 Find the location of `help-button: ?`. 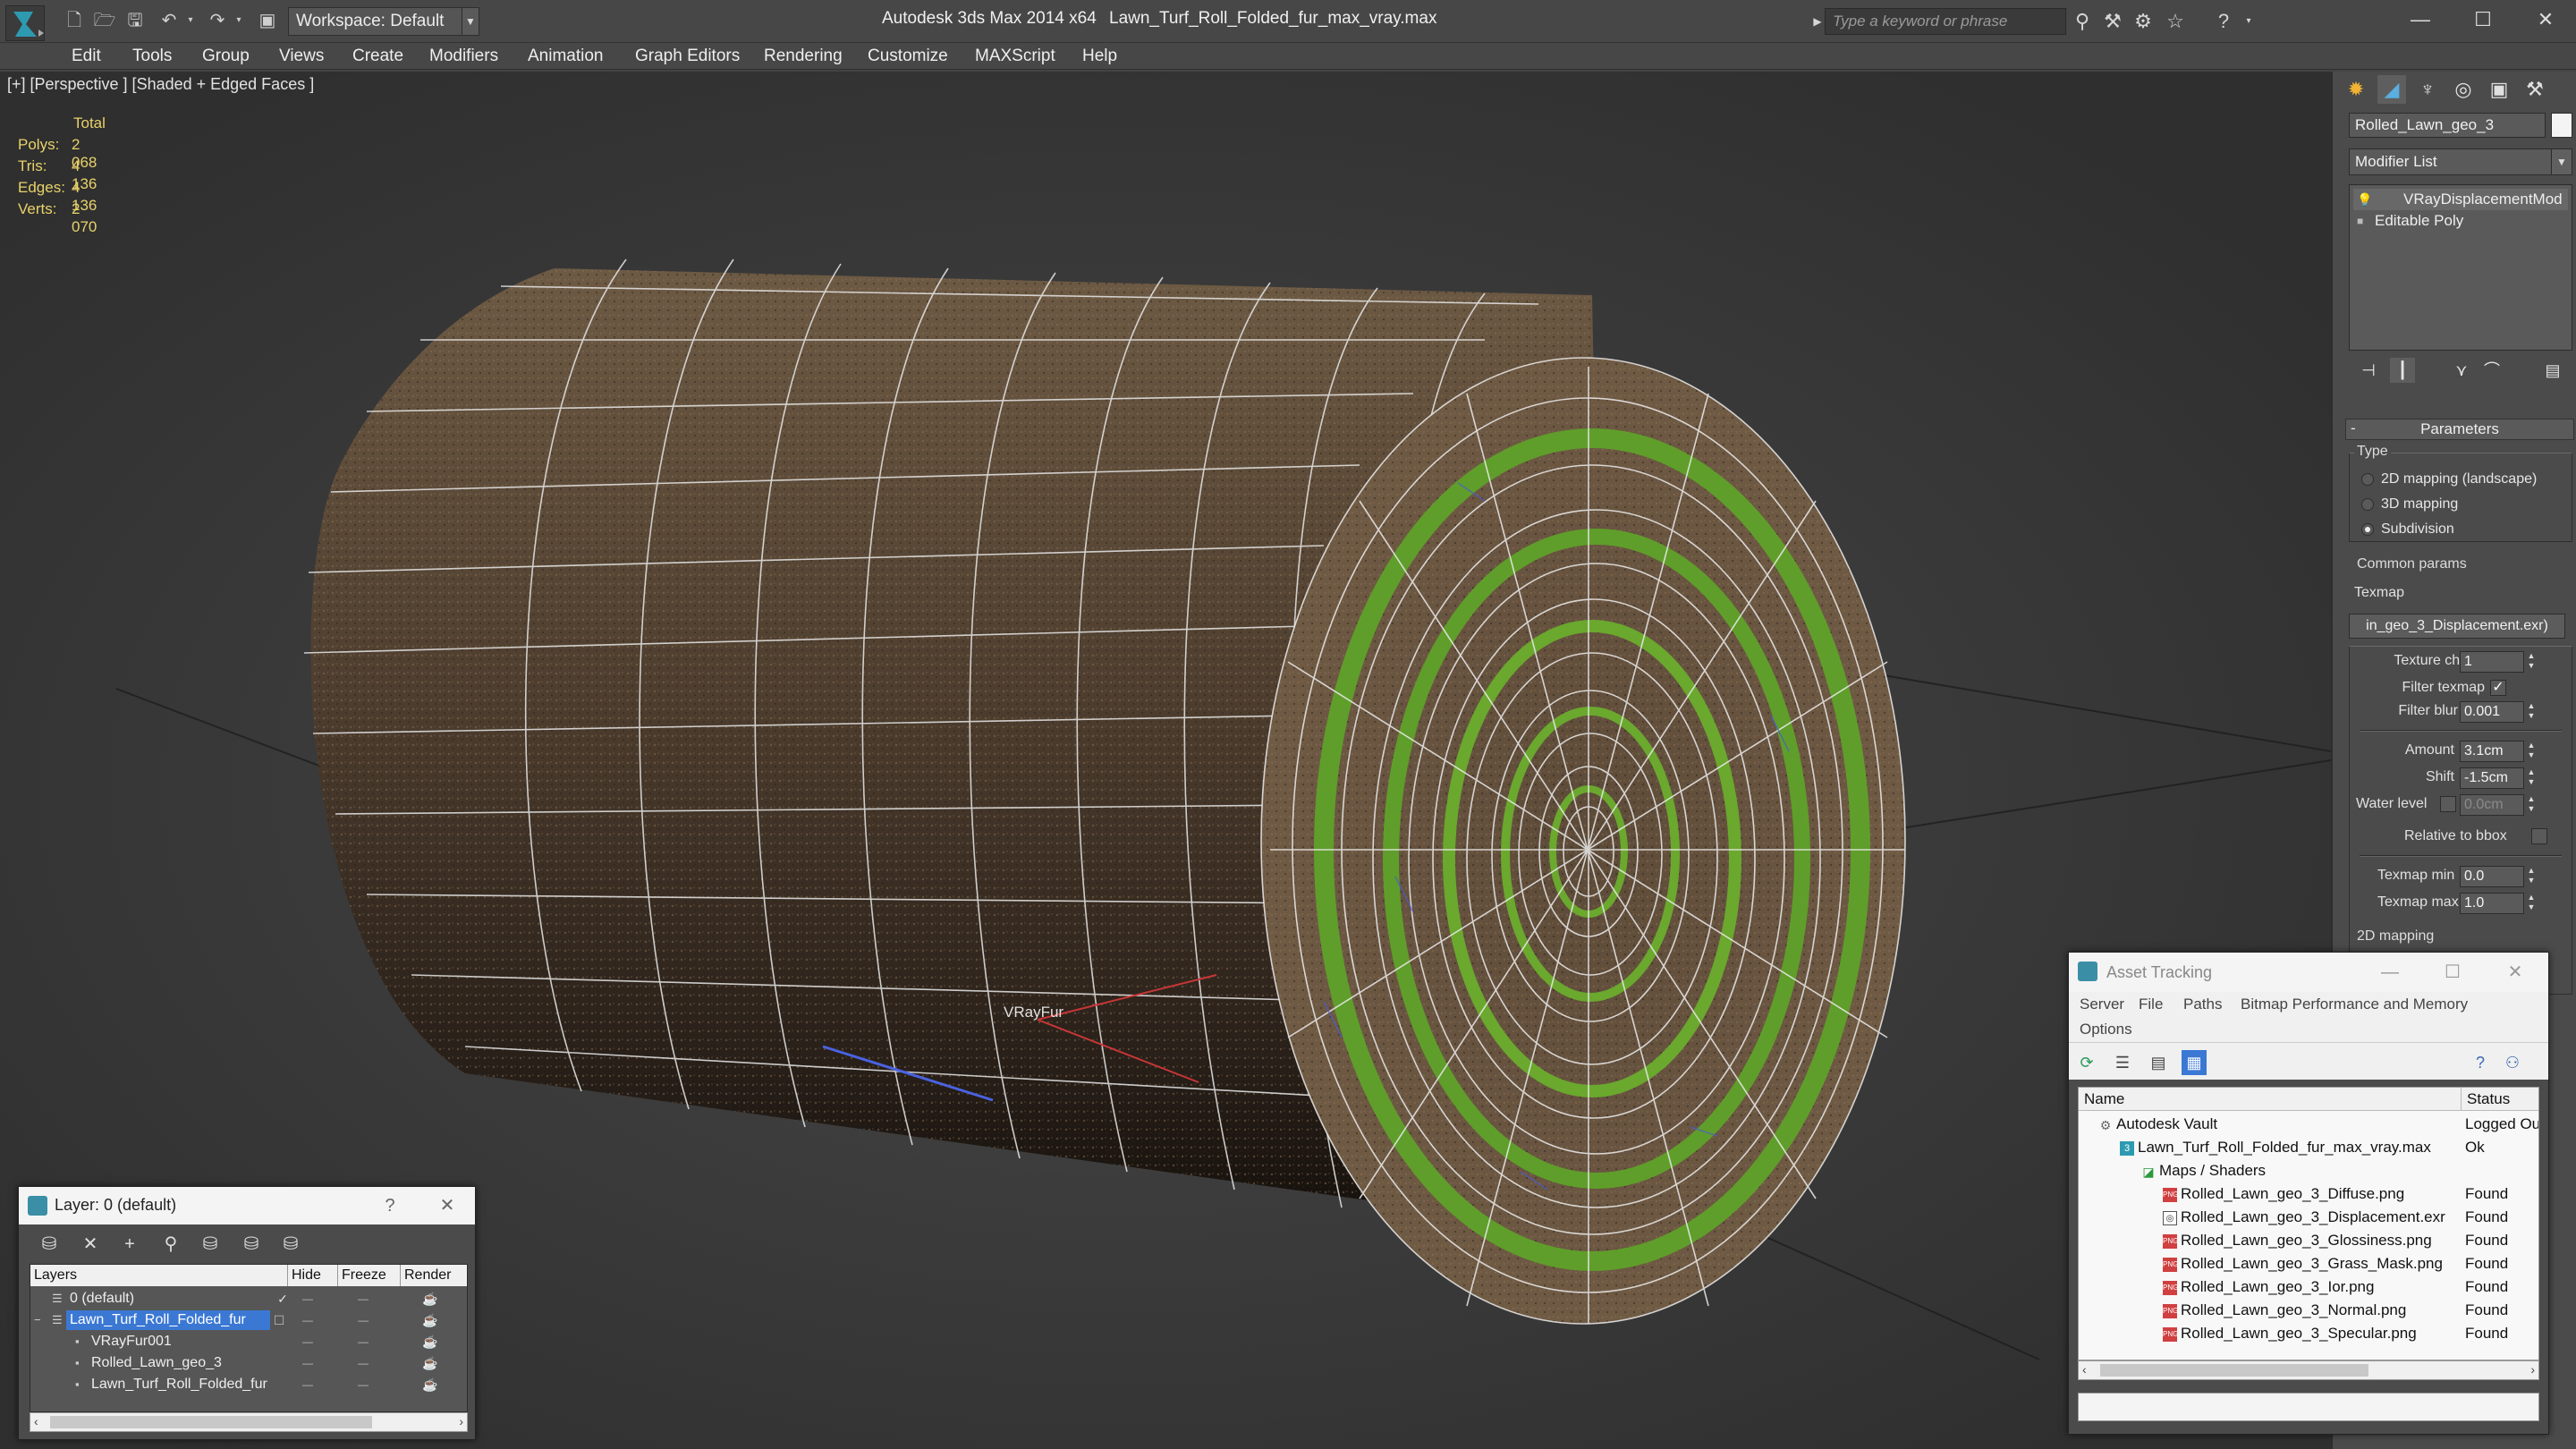

help-button: ? is located at coordinates (390, 1205).